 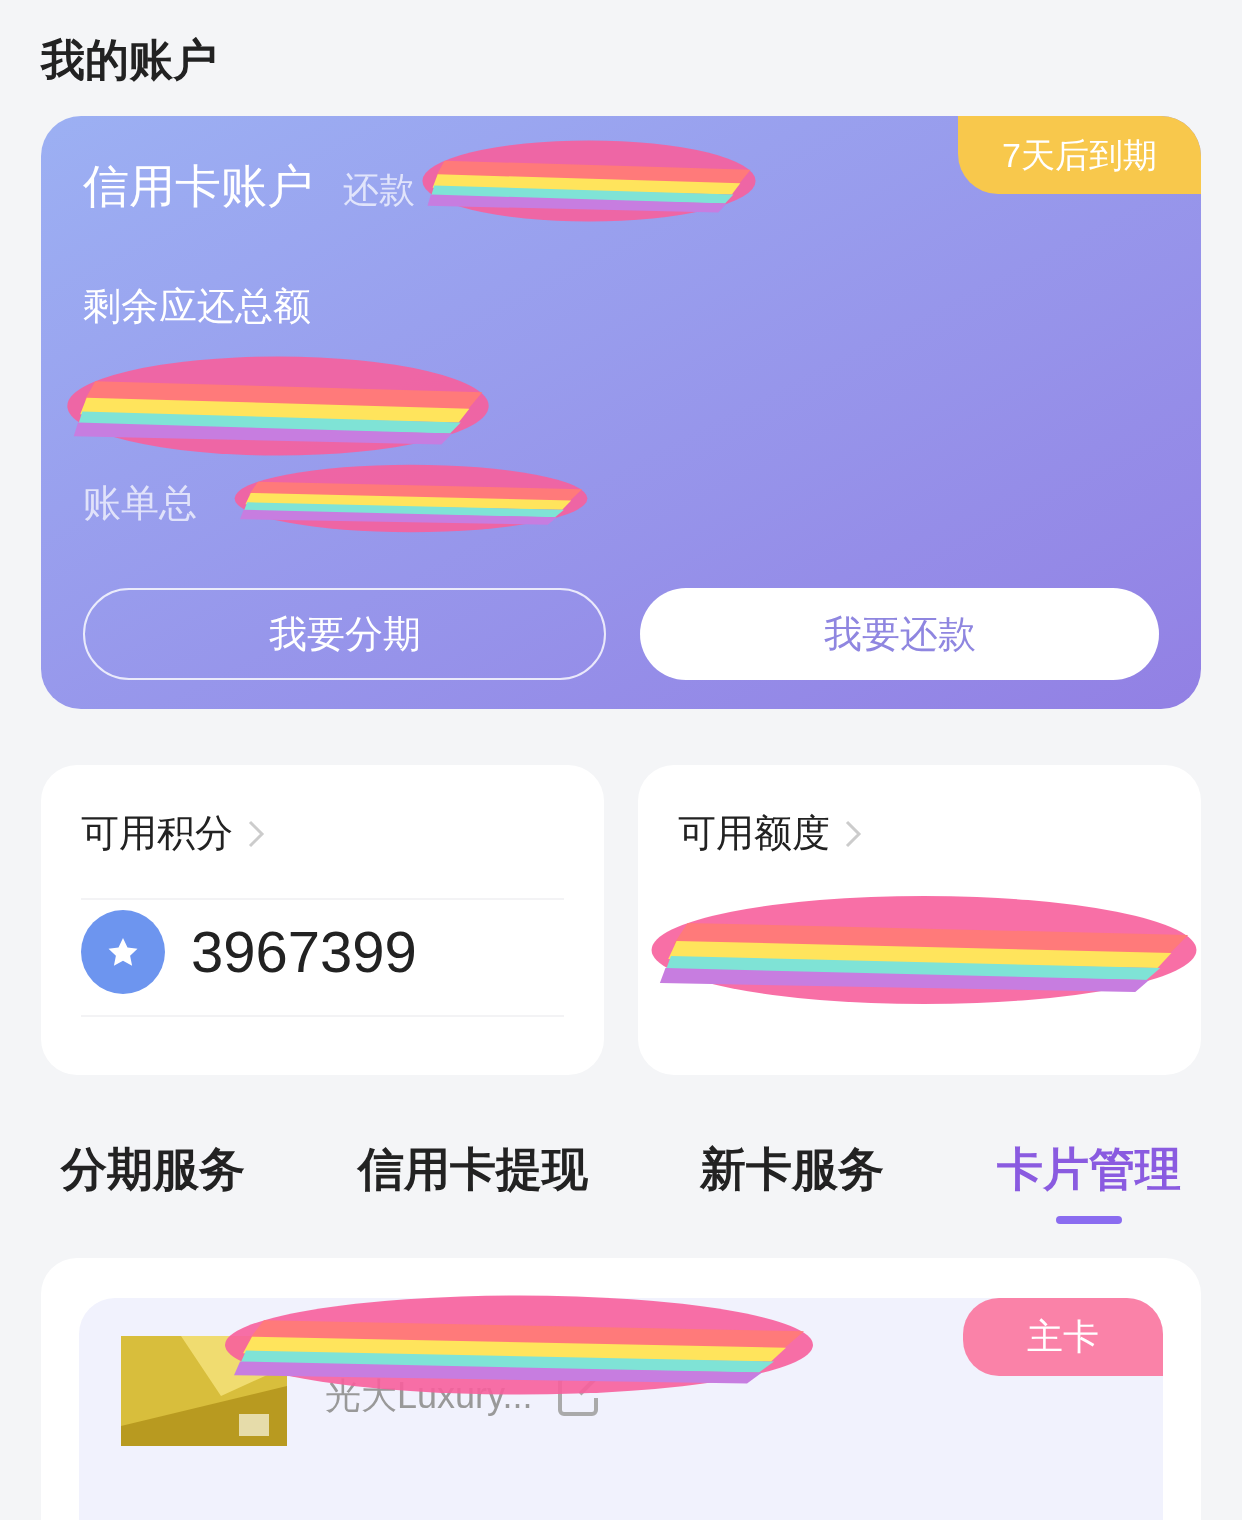 I want to click on bill-label: 账单总, so click(x=140, y=503).